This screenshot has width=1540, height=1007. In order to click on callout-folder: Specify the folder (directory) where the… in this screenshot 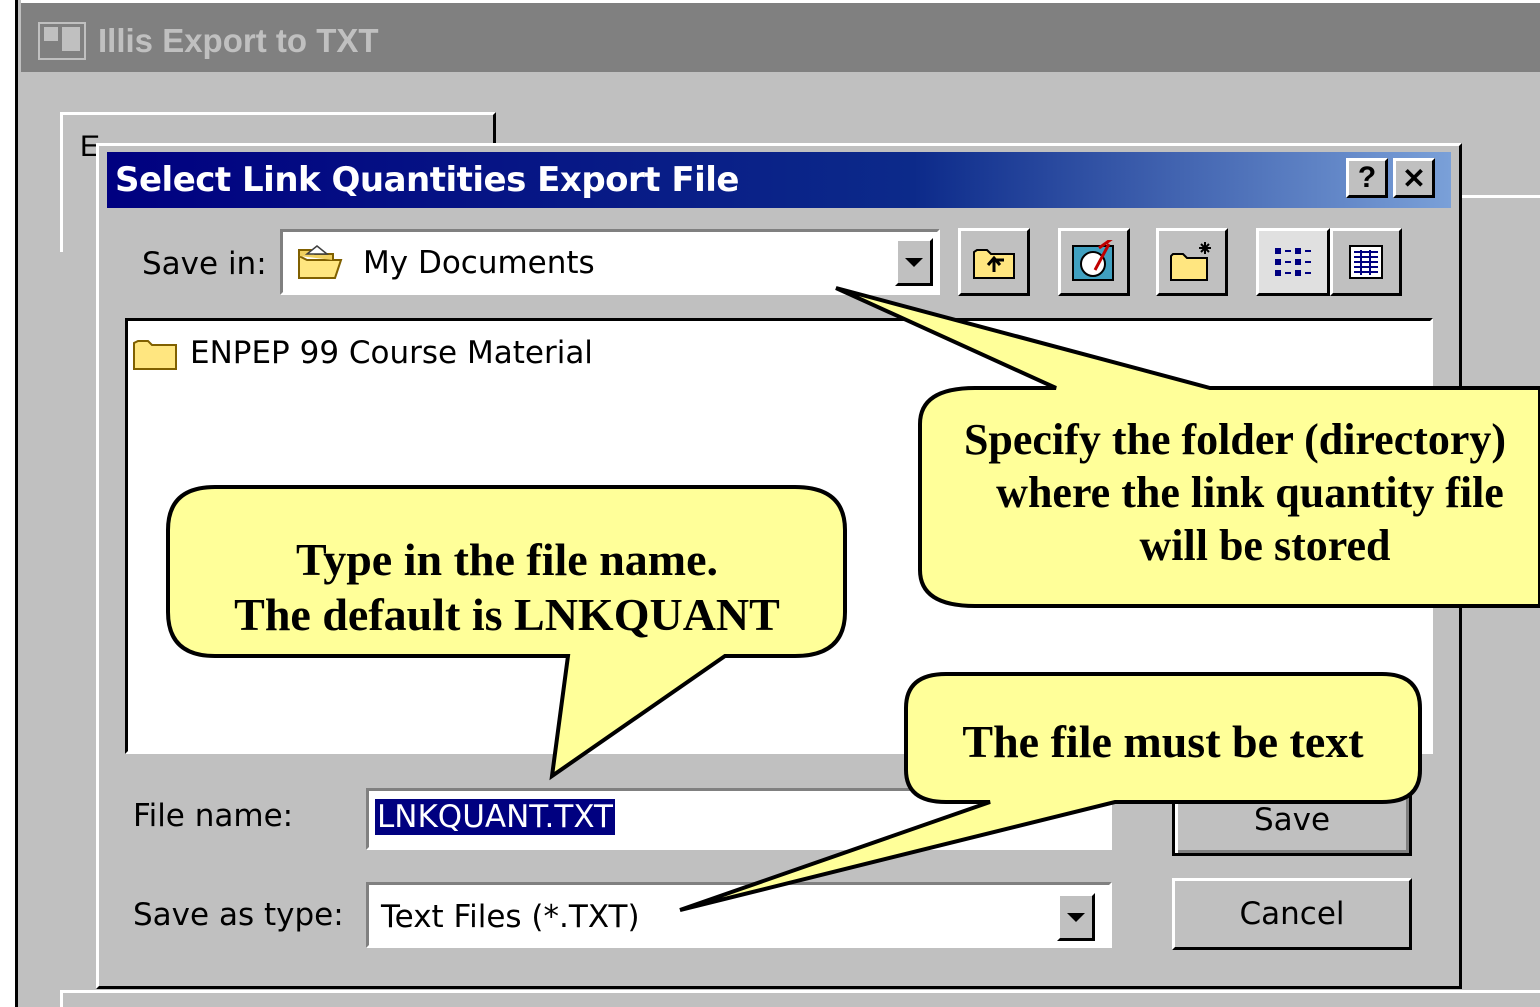, I will do `click(1235, 493)`.